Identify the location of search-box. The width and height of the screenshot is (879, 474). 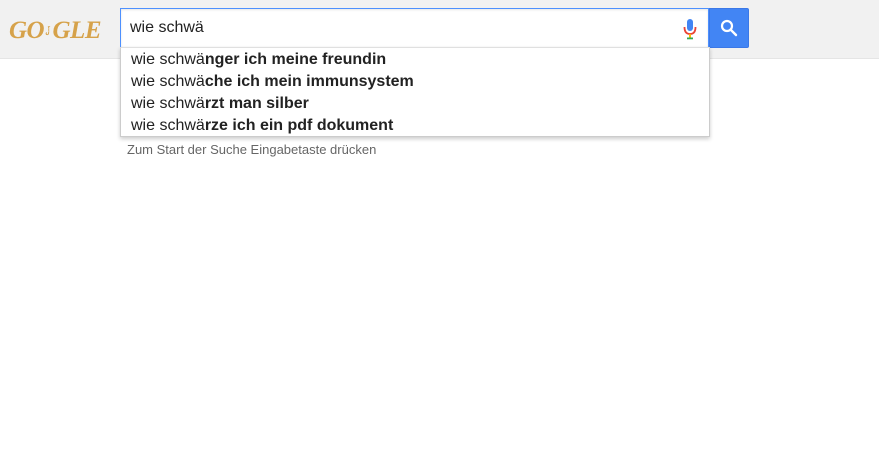
(414, 28).